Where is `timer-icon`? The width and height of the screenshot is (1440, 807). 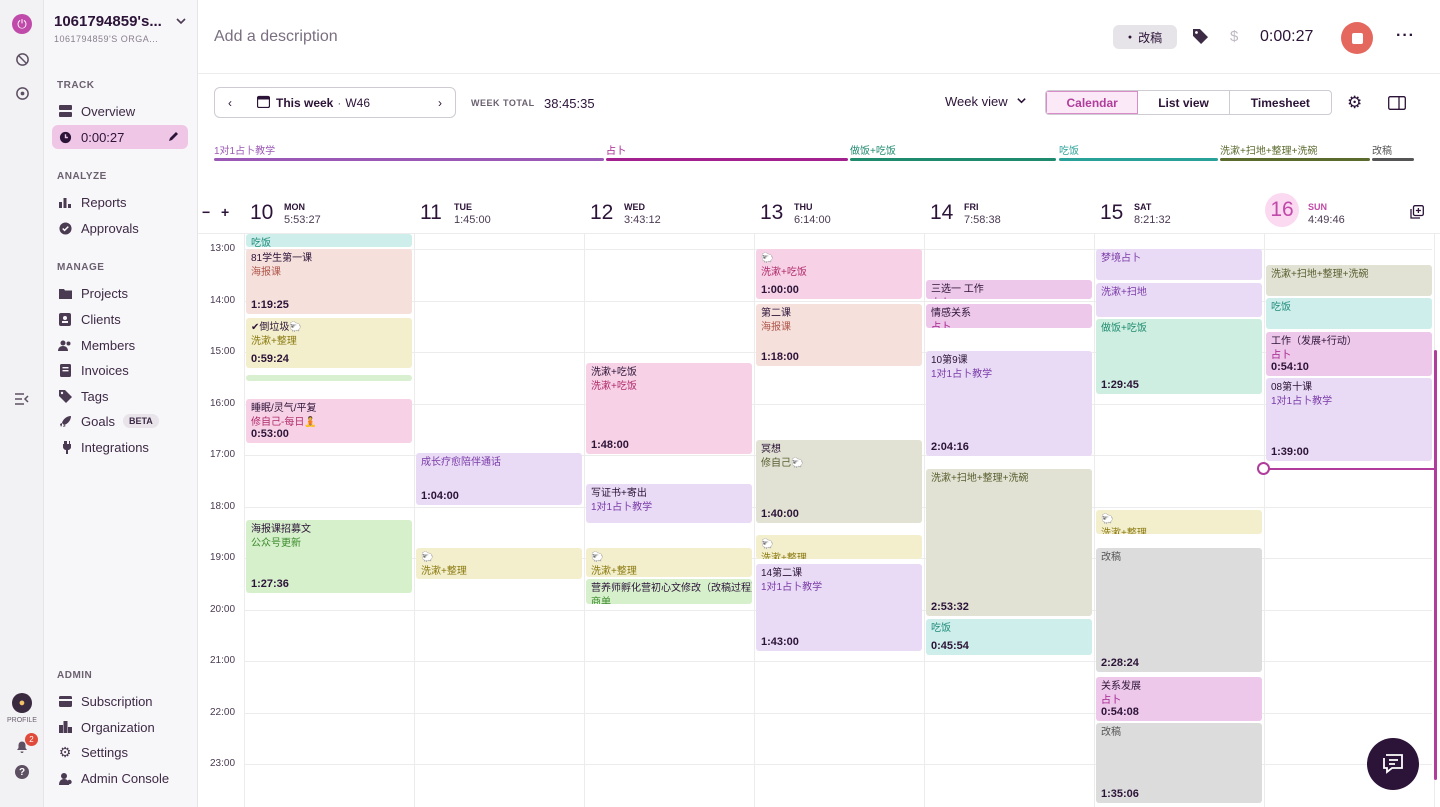 timer-icon is located at coordinates (22, 59).